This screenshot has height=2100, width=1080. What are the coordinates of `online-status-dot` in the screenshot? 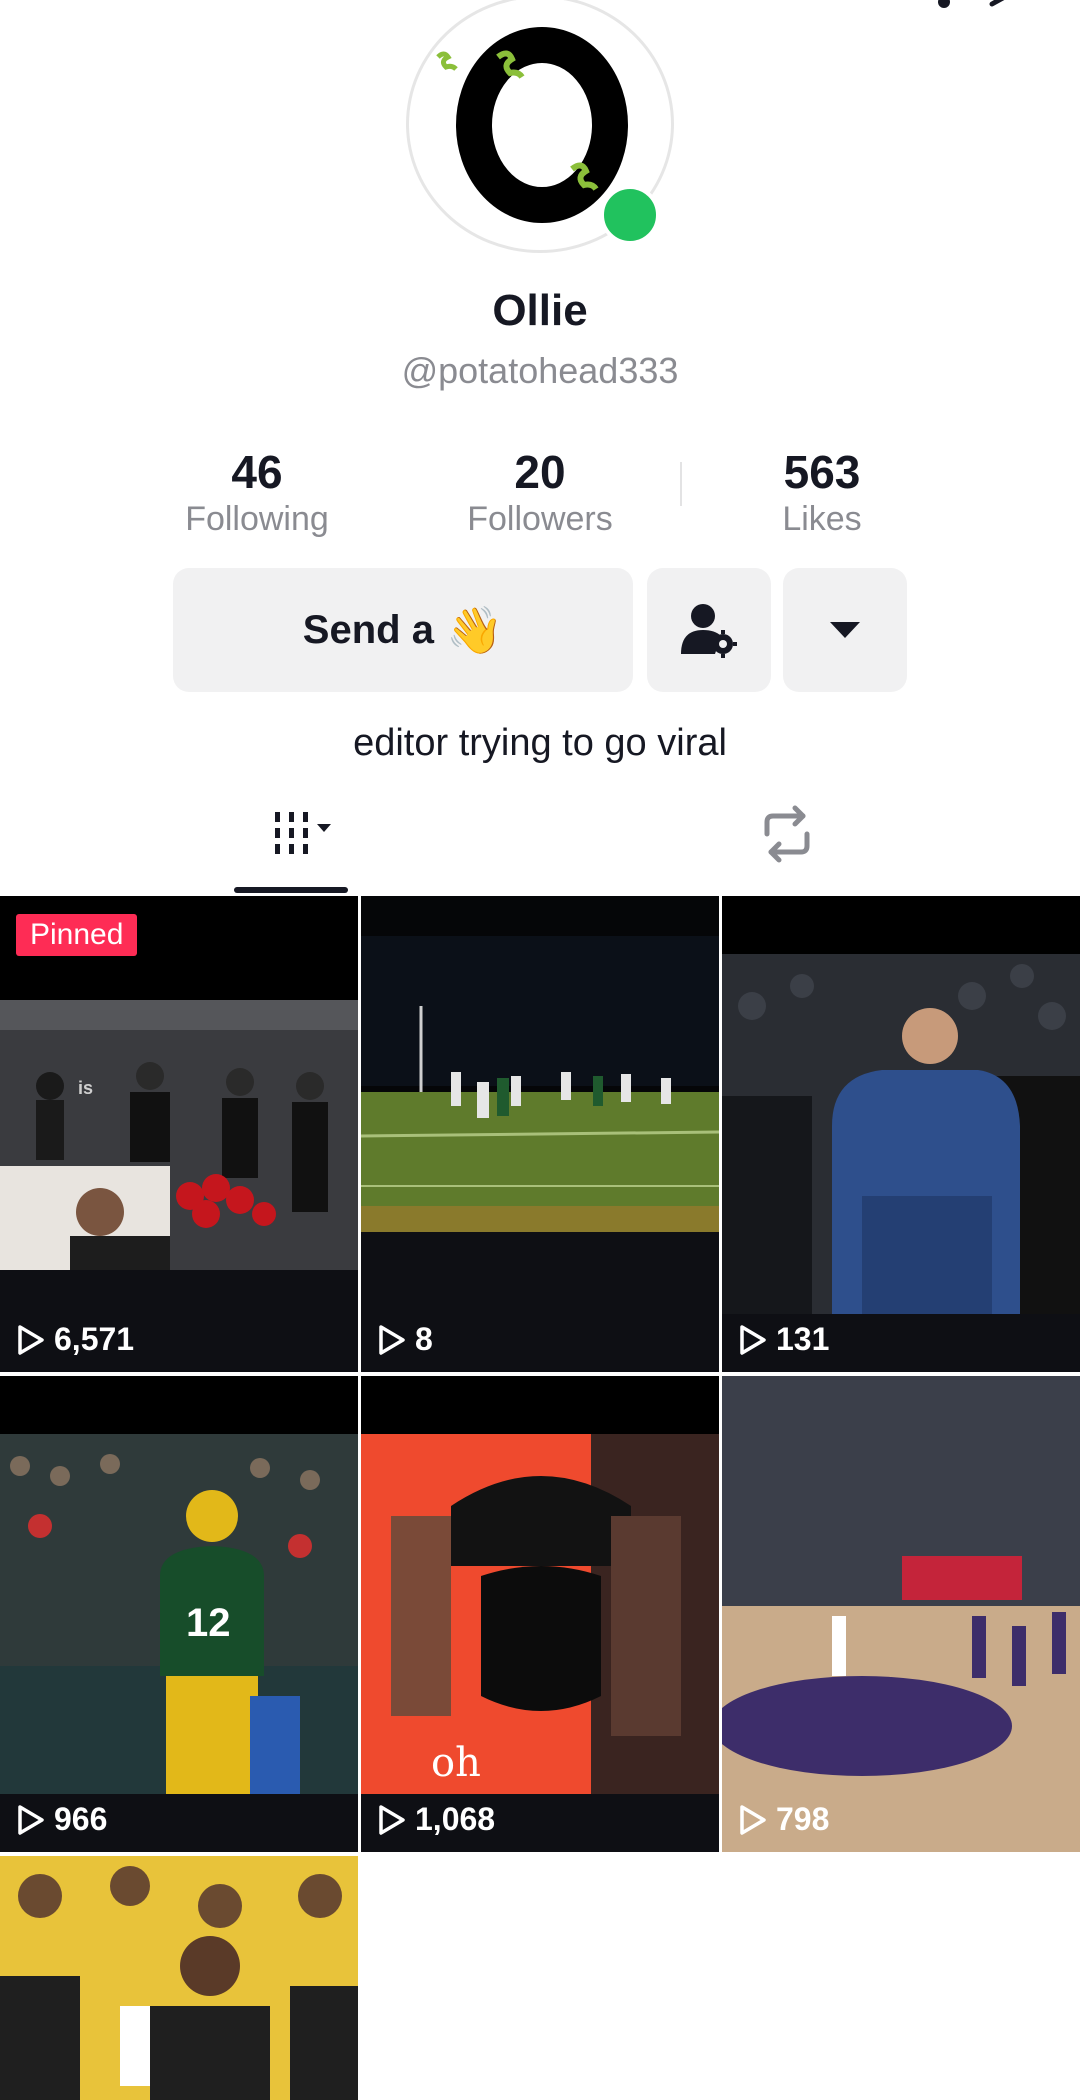 It's located at (630, 215).